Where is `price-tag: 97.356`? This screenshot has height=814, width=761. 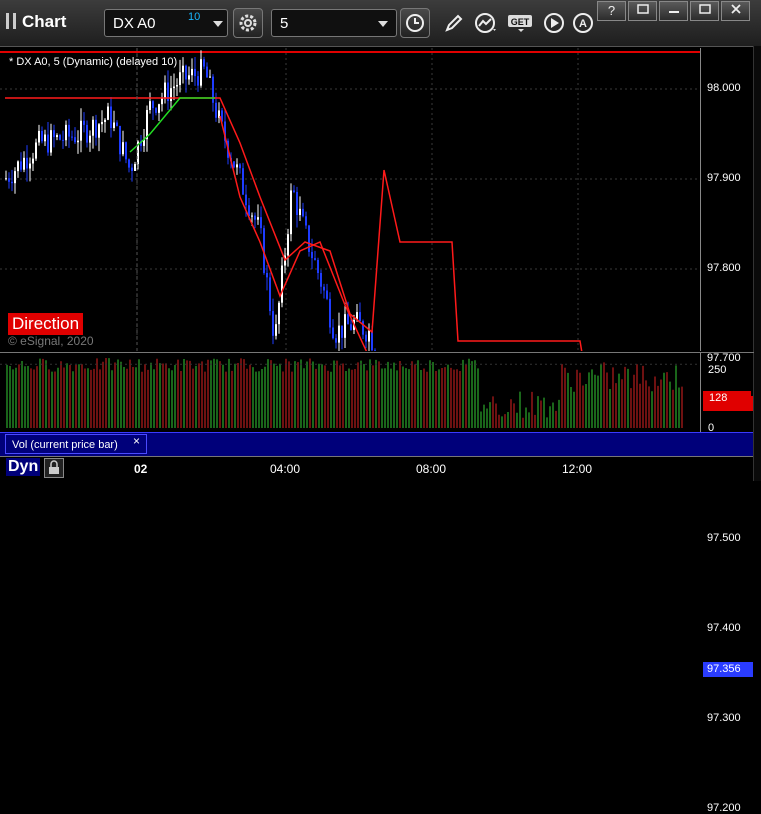 price-tag: 97.356 is located at coordinates (728, 669).